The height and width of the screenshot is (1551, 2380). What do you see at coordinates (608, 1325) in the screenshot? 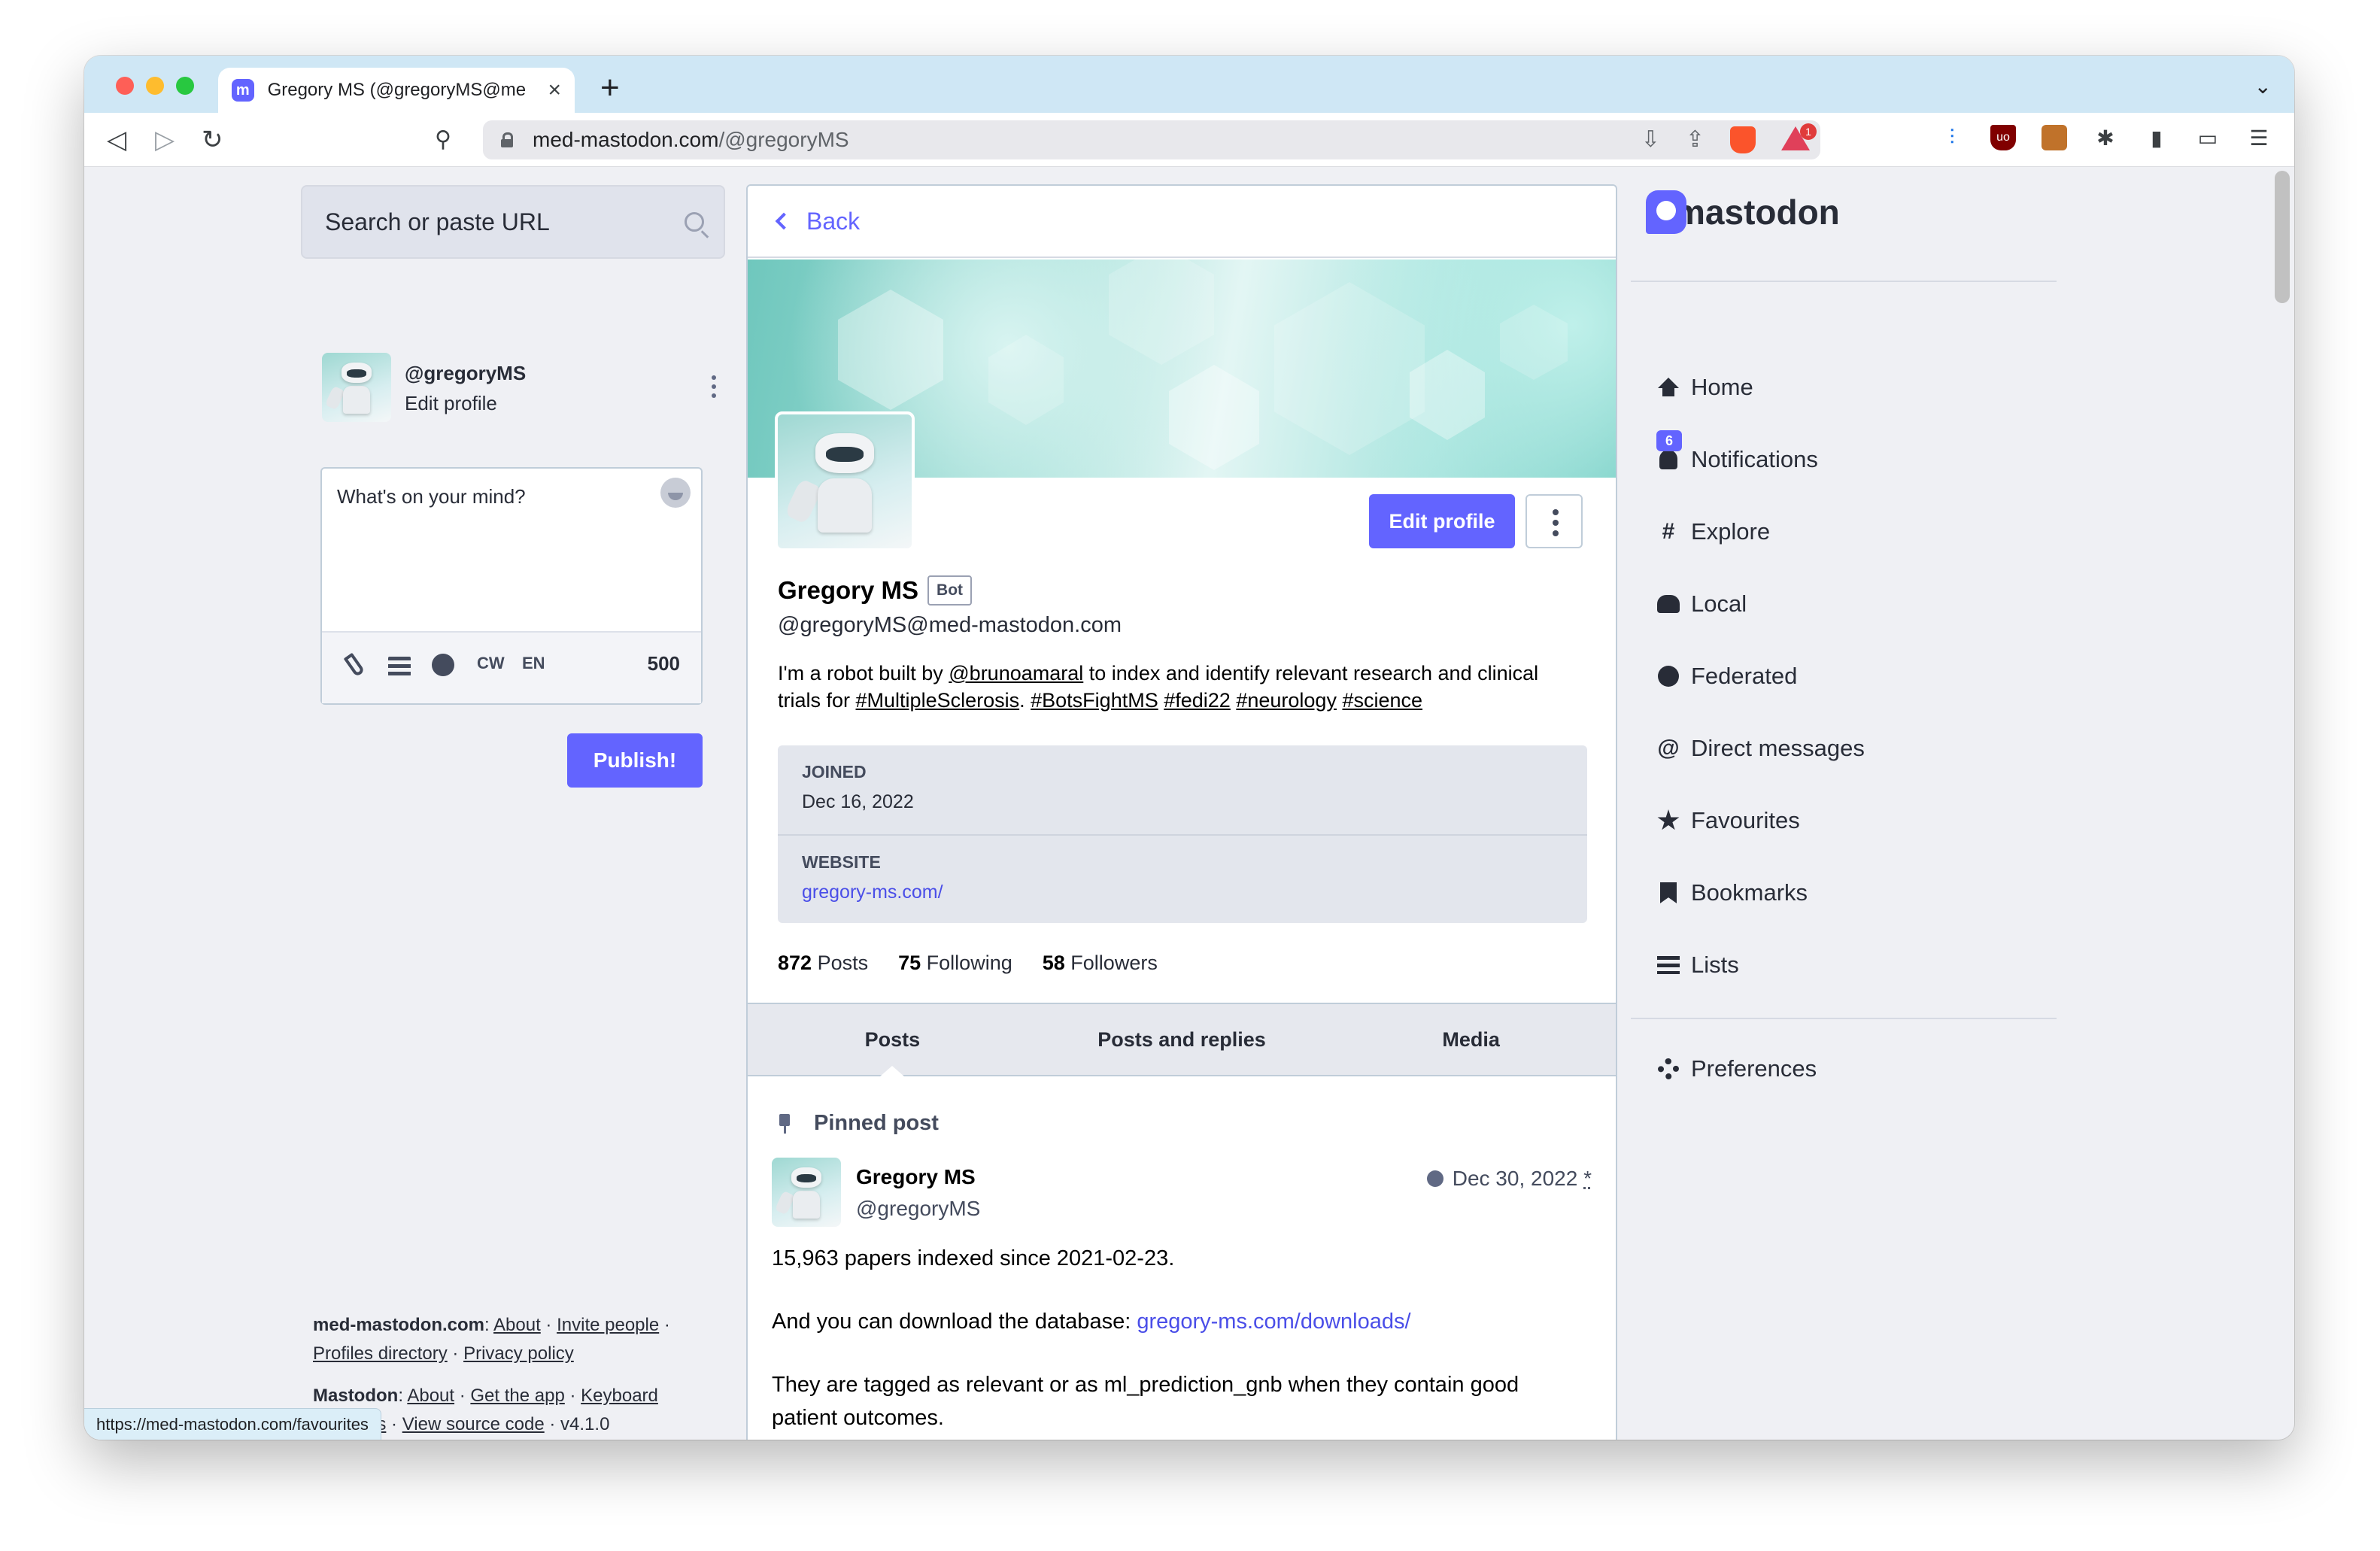
I see `invite-link: Invite people` at bounding box center [608, 1325].